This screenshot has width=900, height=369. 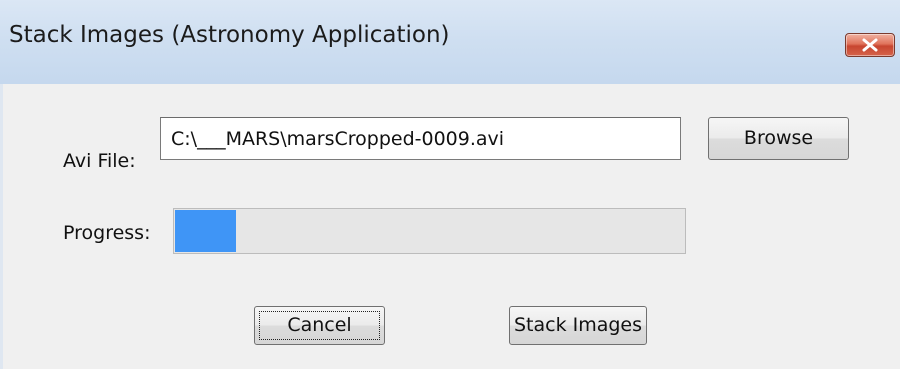 What do you see at coordinates (99, 161) in the screenshot?
I see `avi-file-label: Avi File:` at bounding box center [99, 161].